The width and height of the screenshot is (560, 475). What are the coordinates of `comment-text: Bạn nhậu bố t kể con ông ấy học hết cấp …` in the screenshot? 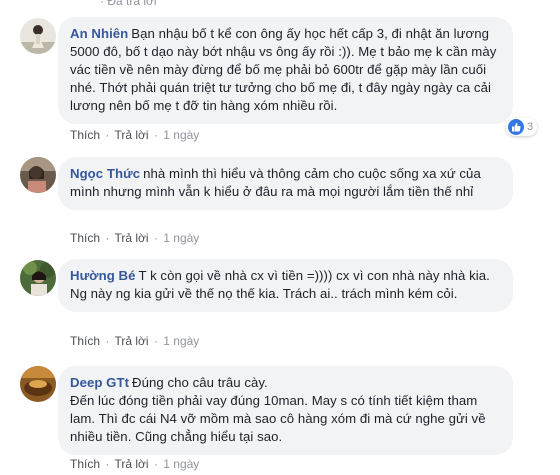 It's located at (283, 69).